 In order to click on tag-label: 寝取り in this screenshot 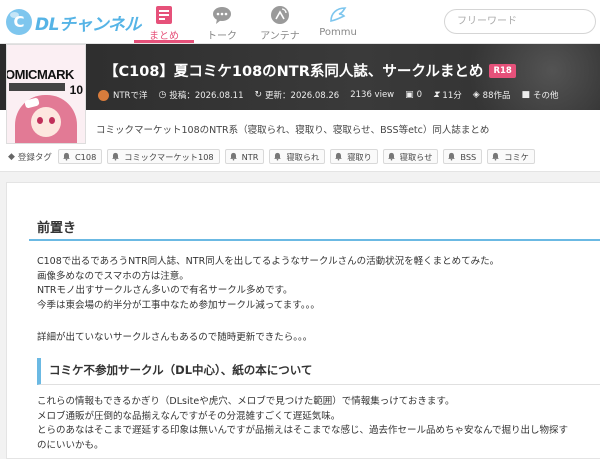, I will do `click(359, 156)`.